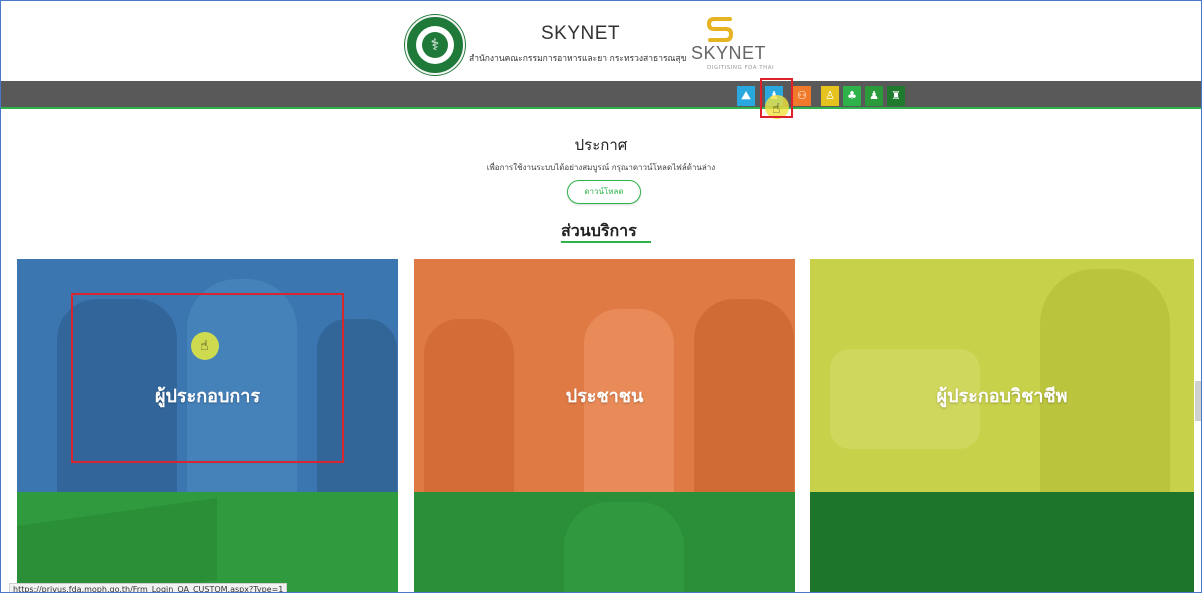 This screenshot has width=1202, height=593. What do you see at coordinates (604, 375) in the screenshot?
I see `tile-citizen: ประชาชน` at bounding box center [604, 375].